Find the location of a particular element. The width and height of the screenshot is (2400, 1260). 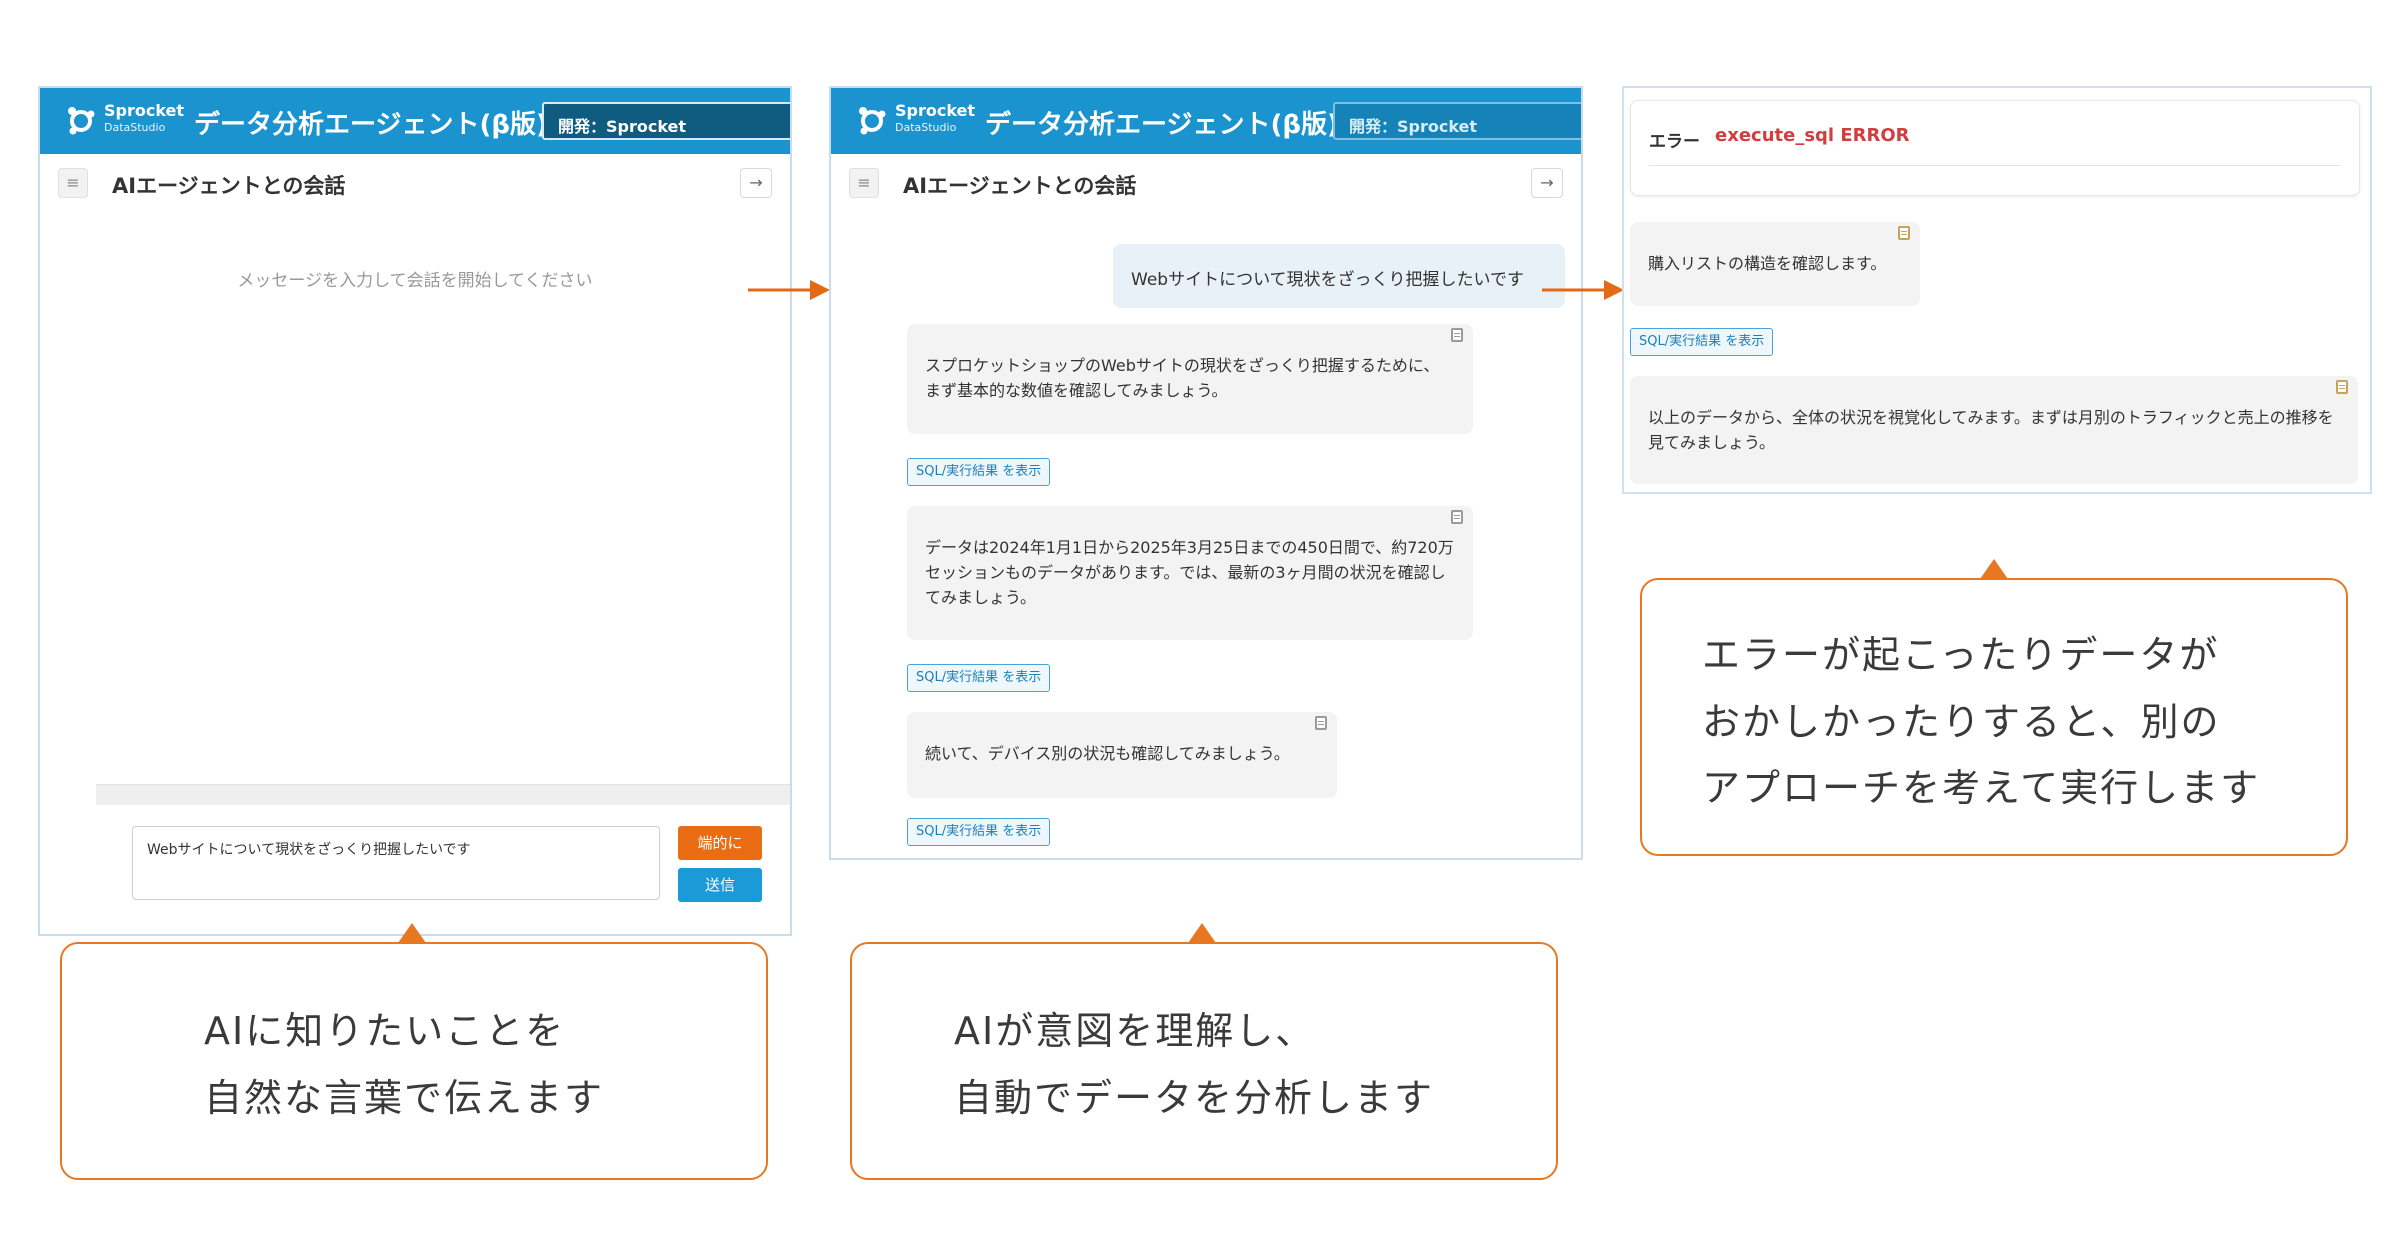

ai-message-text: 購入リストの構造を確認します。 is located at coordinates (1767, 263).